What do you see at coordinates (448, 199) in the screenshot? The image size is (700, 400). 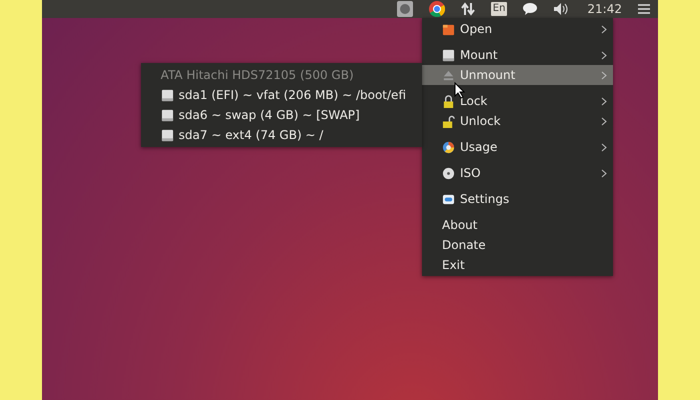 I see `toggle-icon` at bounding box center [448, 199].